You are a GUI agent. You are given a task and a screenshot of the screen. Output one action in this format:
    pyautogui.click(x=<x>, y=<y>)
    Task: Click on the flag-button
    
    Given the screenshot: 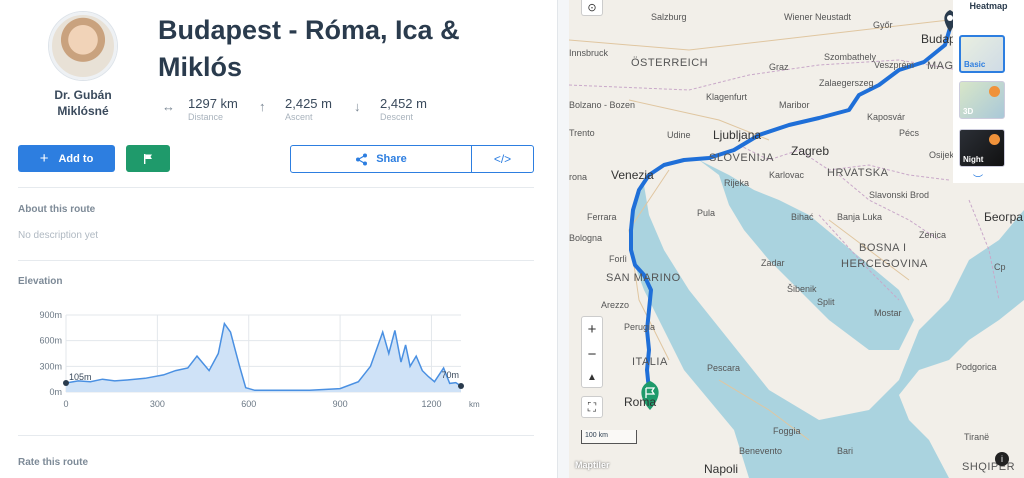 What is the action you would take?
    pyautogui.click(x=148, y=158)
    